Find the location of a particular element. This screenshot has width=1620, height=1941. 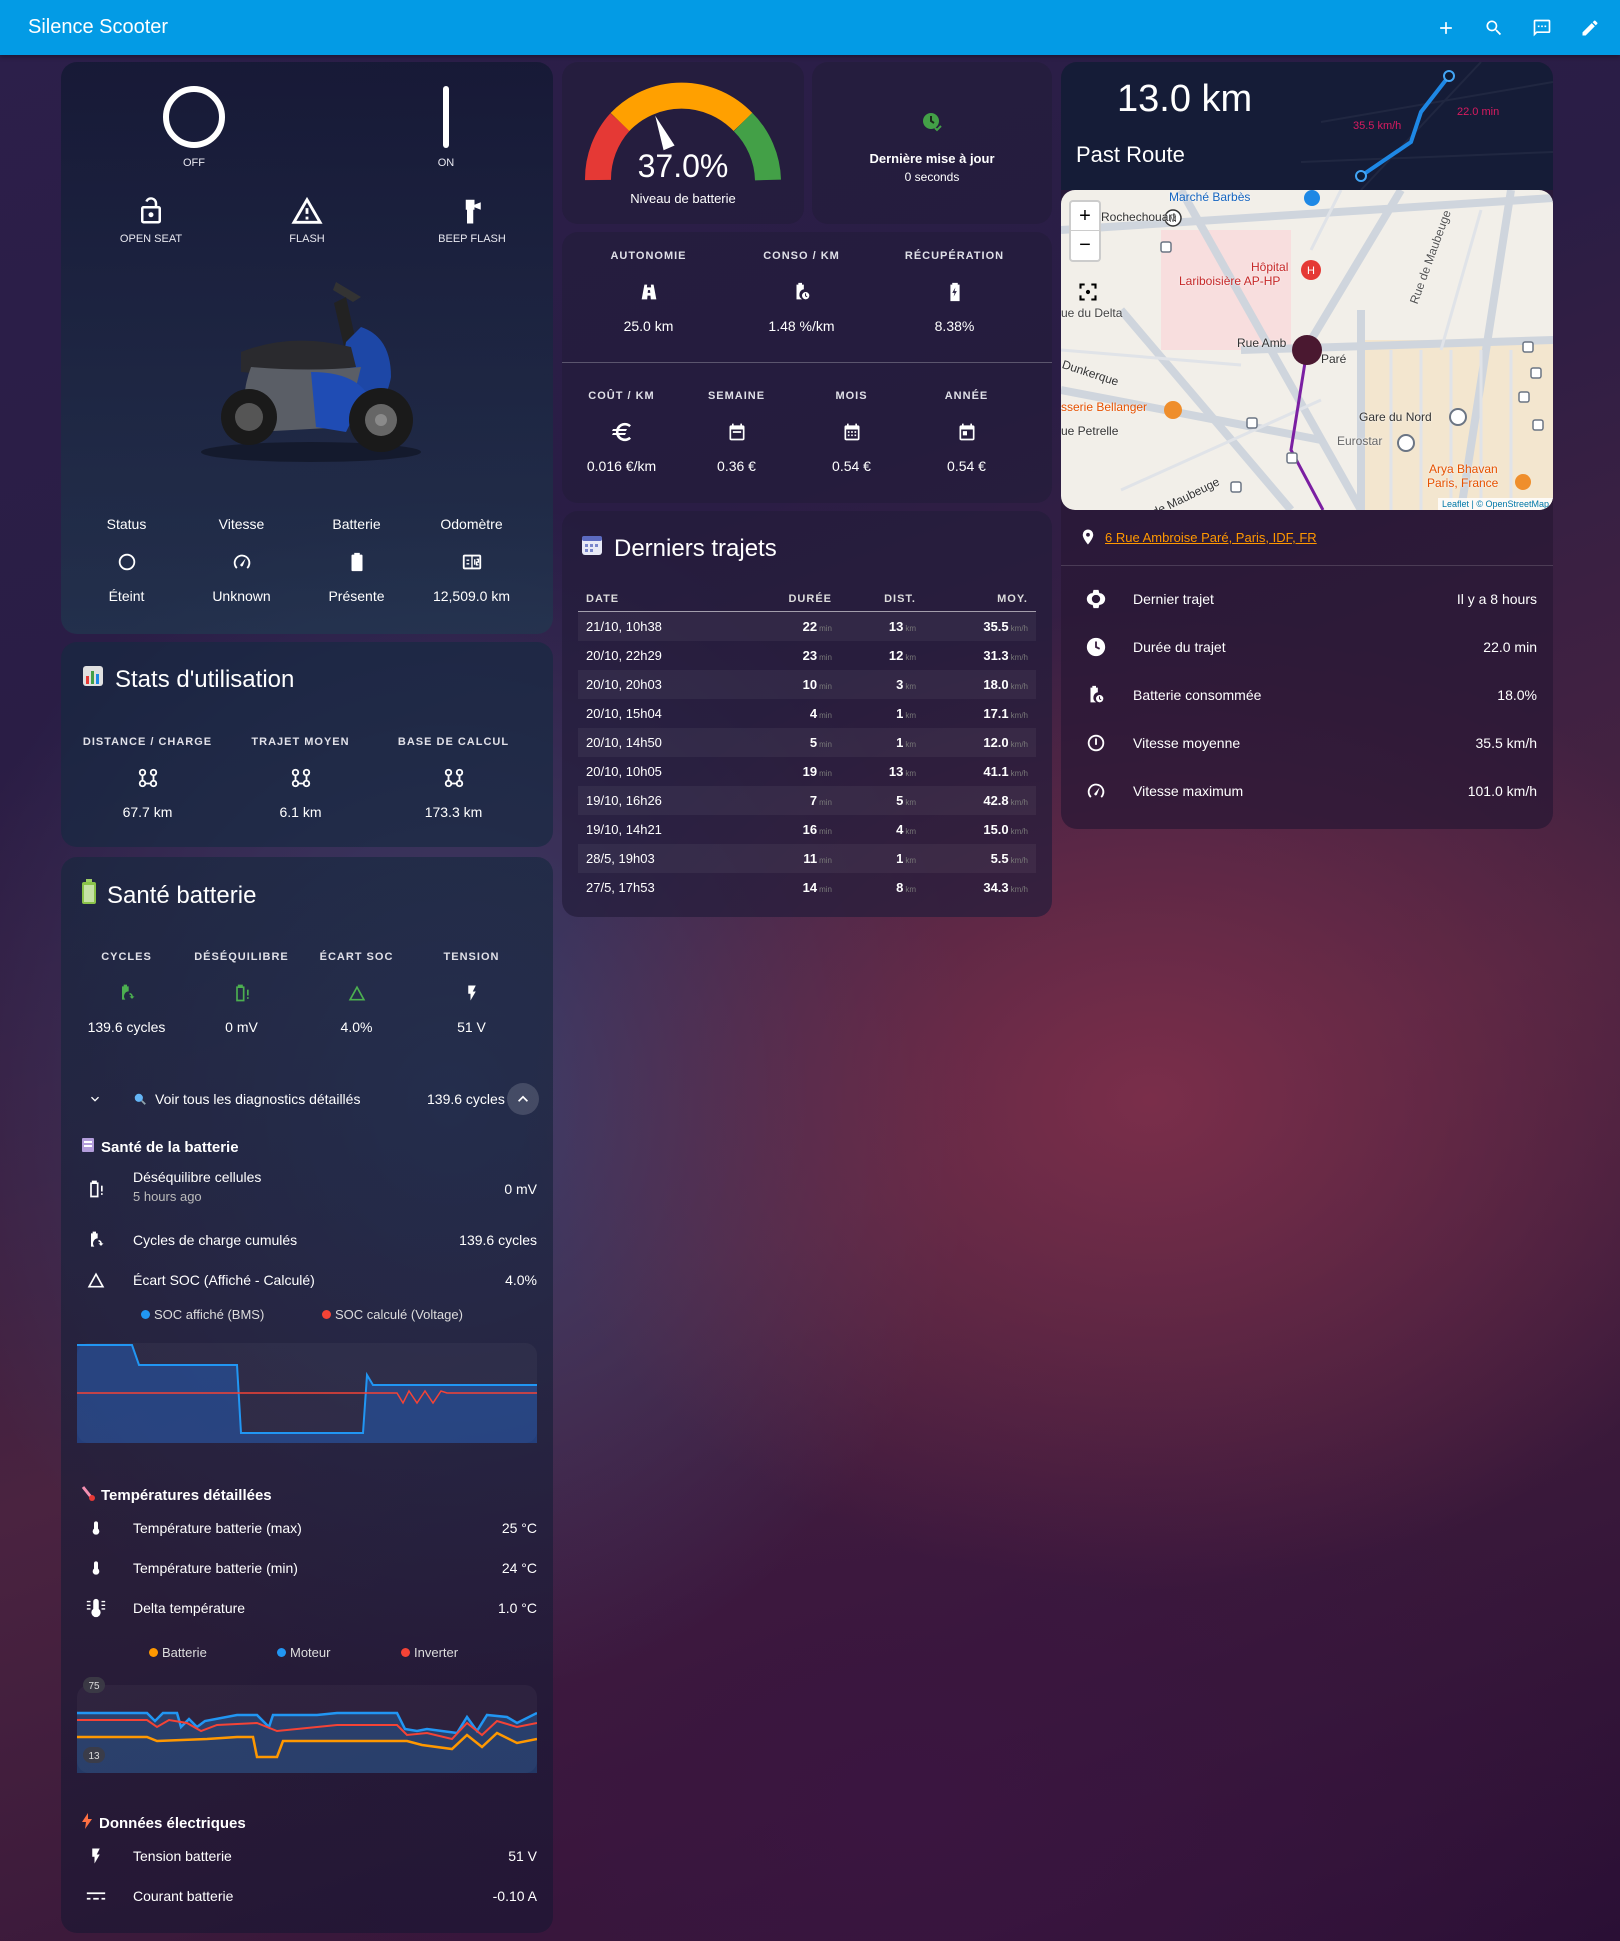

add-icon is located at coordinates (1446, 28).